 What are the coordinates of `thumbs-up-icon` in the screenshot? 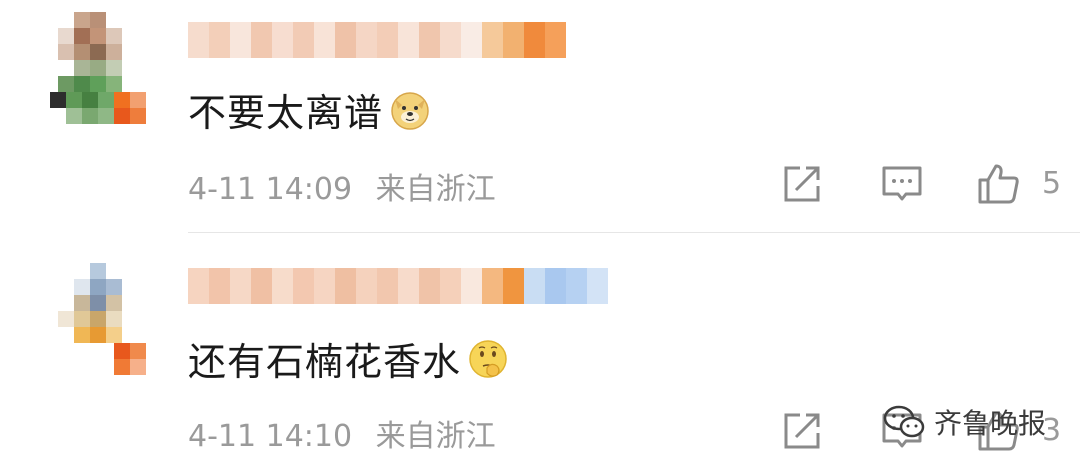 It's located at (998, 184).